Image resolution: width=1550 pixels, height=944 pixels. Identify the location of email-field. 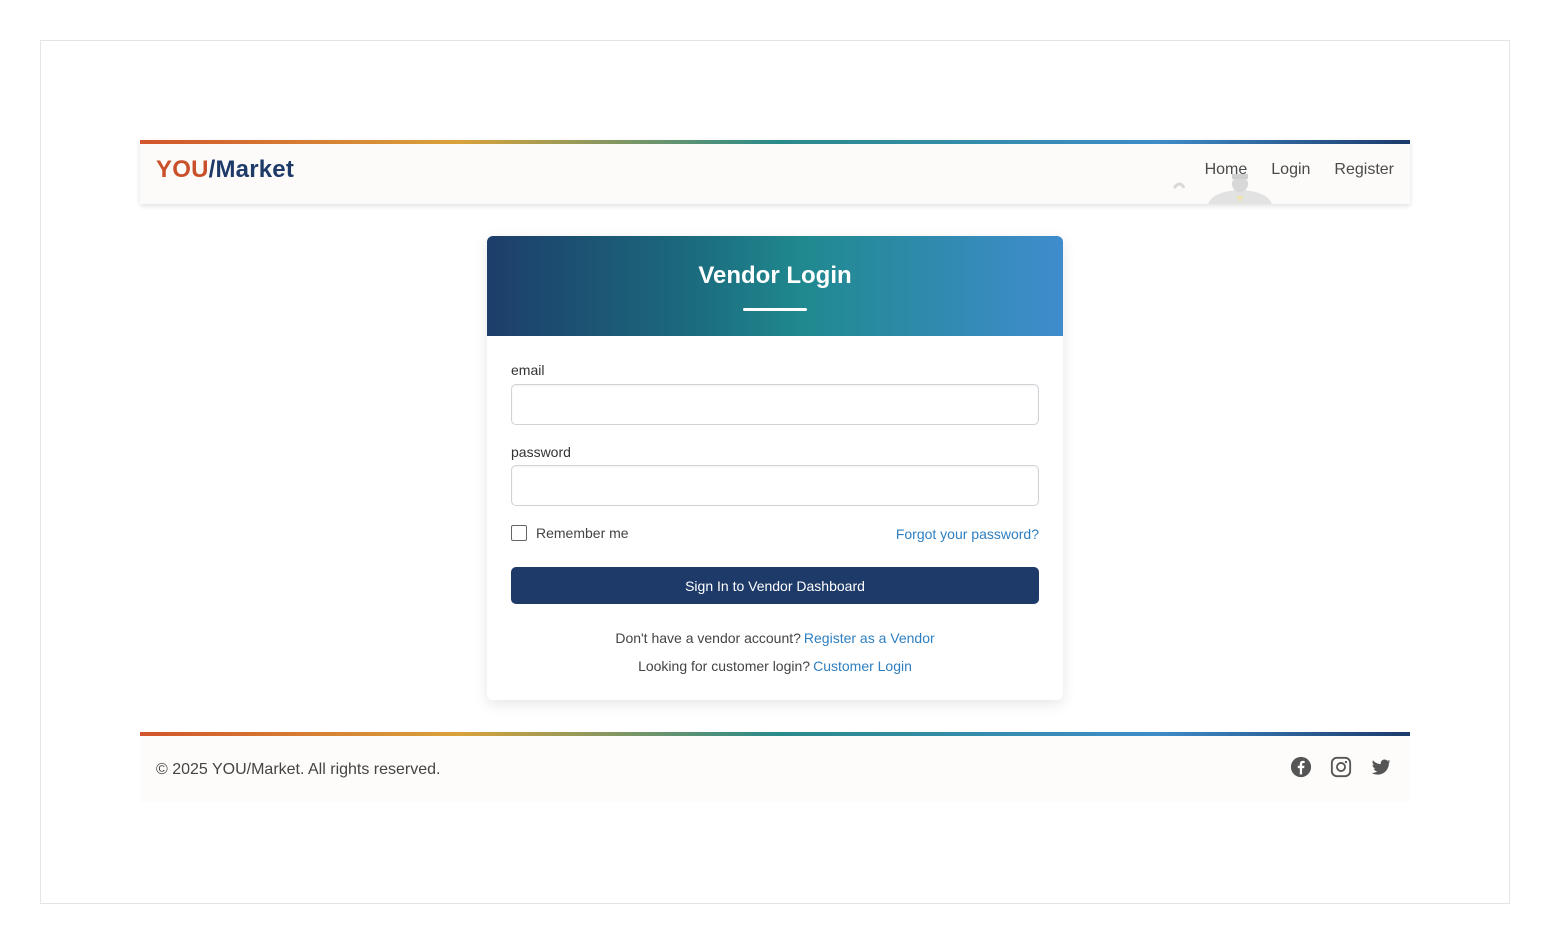
(775, 404).